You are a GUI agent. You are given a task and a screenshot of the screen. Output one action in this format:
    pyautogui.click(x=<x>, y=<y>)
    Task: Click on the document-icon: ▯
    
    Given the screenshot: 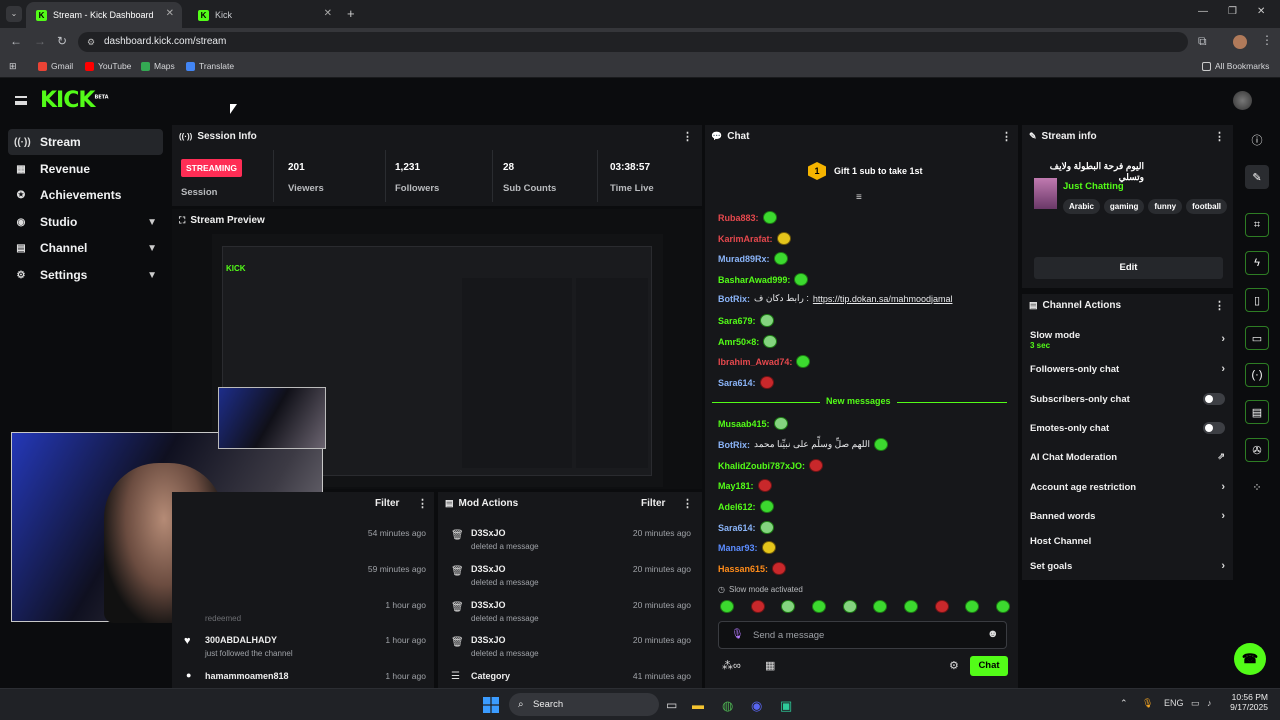 What is the action you would take?
    pyautogui.click(x=1257, y=300)
    